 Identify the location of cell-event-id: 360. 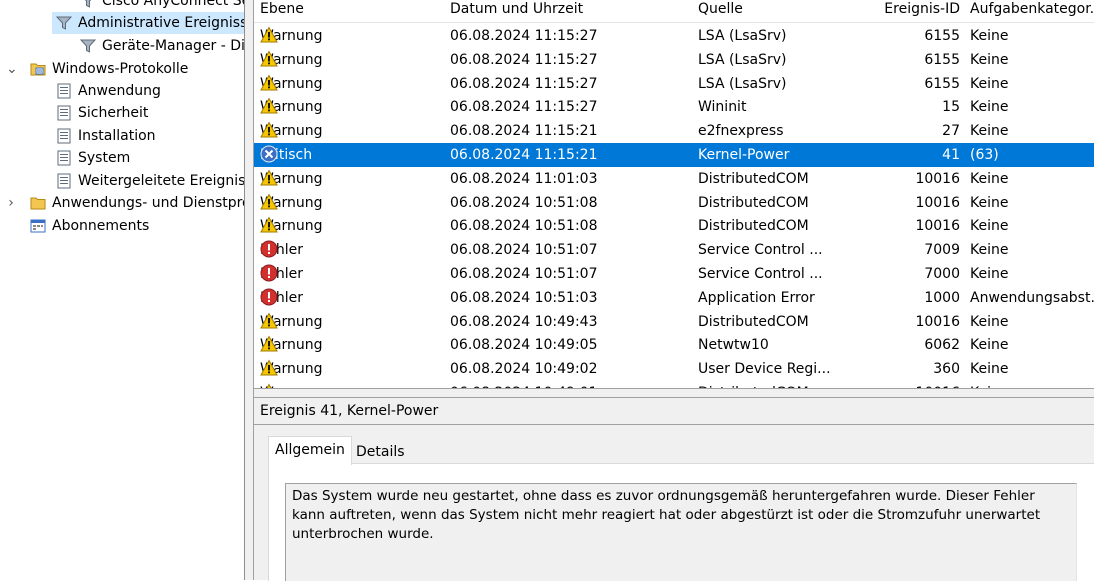
(946, 369).